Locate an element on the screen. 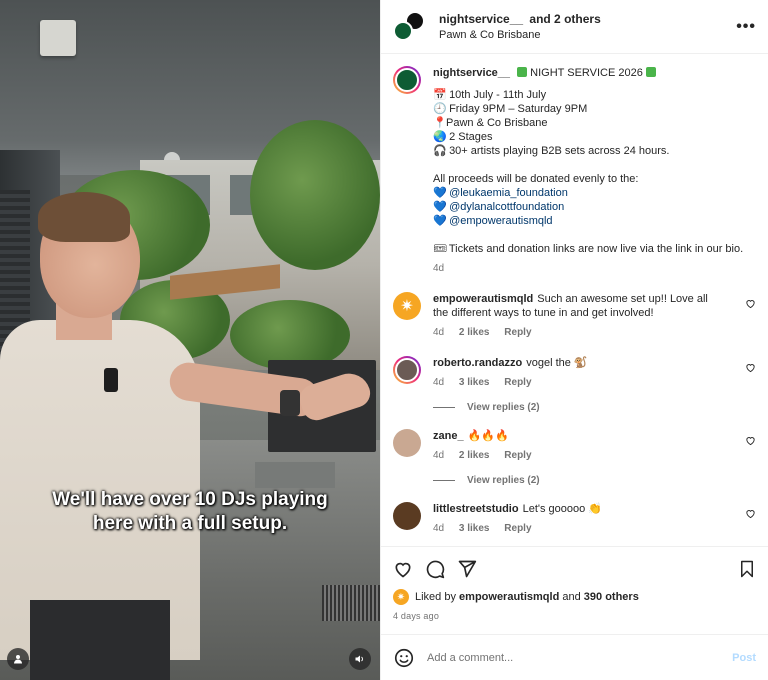 Image resolution: width=768 pixels, height=680 pixels. caption-line: 📅 10th July - 11th July is located at coordinates (490, 95).